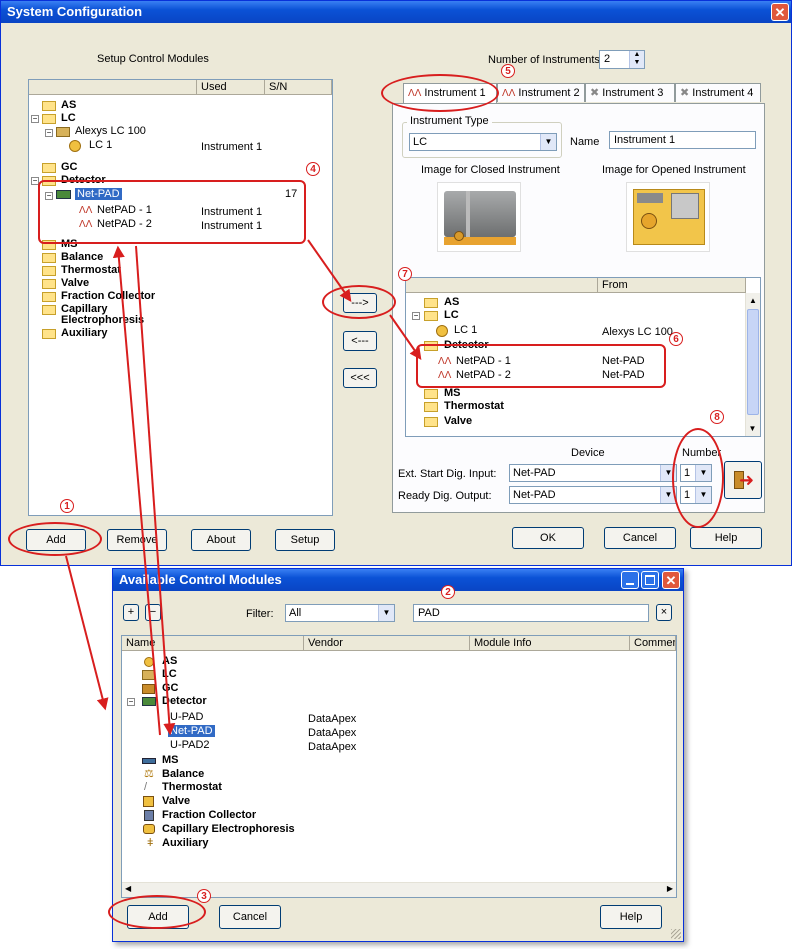 The height and width of the screenshot is (949, 792). What do you see at coordinates (213, 643) in the screenshot?
I see `column-header-name: Name` at bounding box center [213, 643].